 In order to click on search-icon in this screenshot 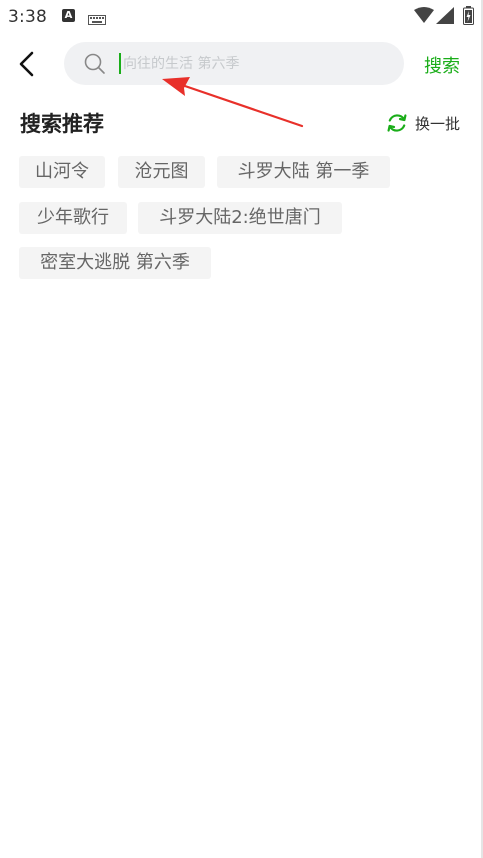, I will do `click(95, 66)`.